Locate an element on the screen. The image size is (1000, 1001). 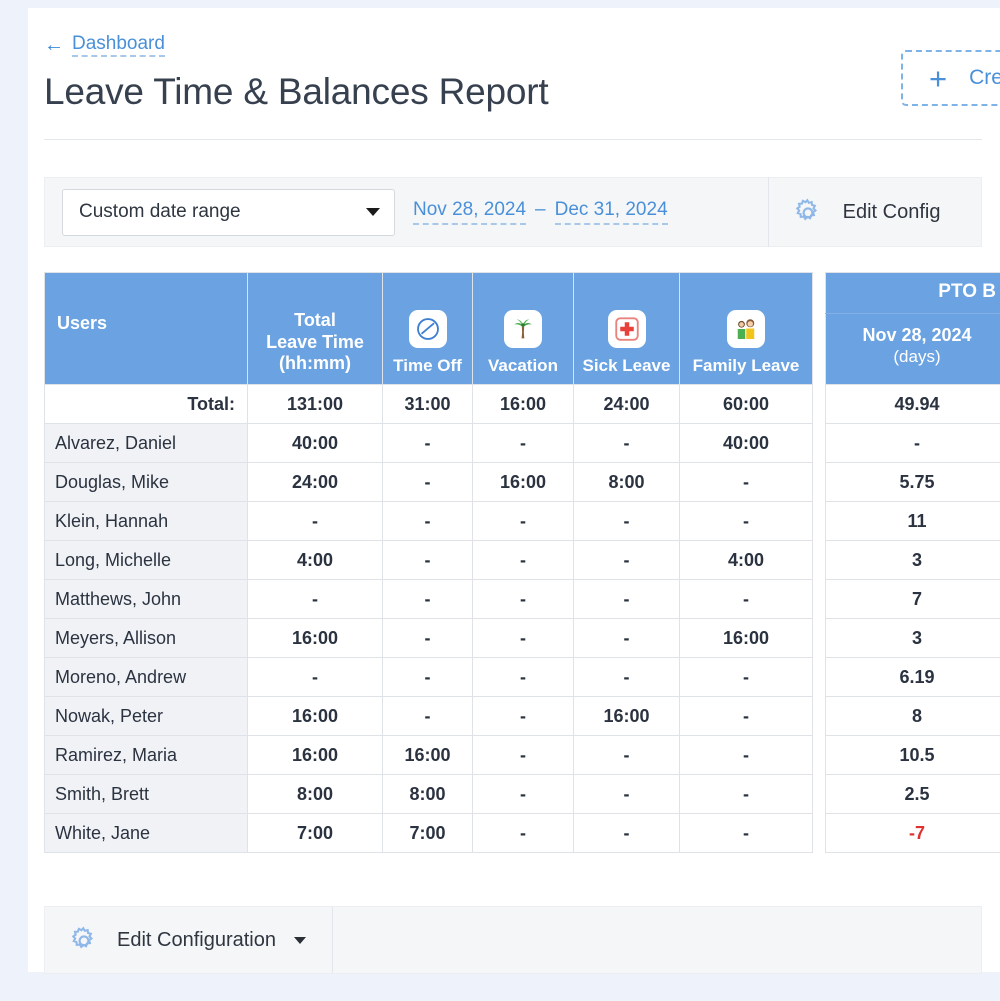
pto-value: 2.5 is located at coordinates (912, 794).